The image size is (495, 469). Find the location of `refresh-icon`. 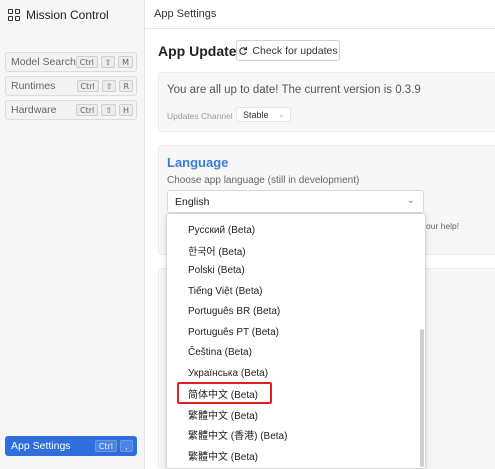

refresh-icon is located at coordinates (243, 50).